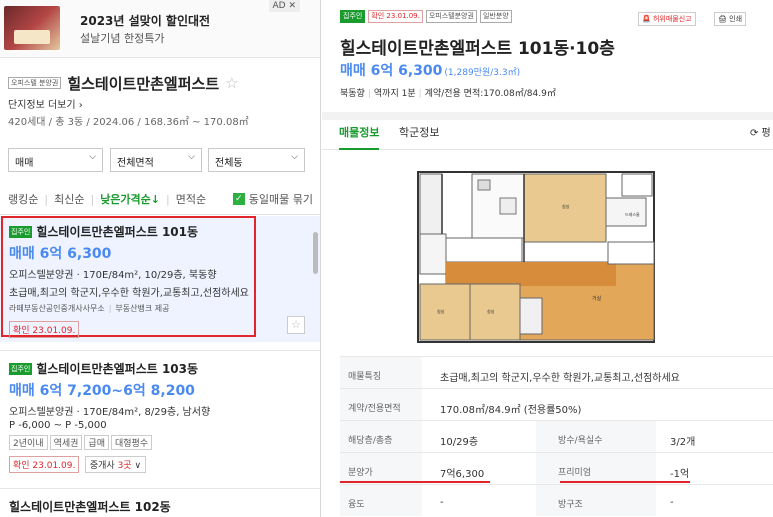 The width and height of the screenshot is (773, 517). Describe the element at coordinates (89, 308) in the screenshot. I see `listing-source: 라떼부동산공인중개사사무소 | 부동산뱅크 제공` at that location.